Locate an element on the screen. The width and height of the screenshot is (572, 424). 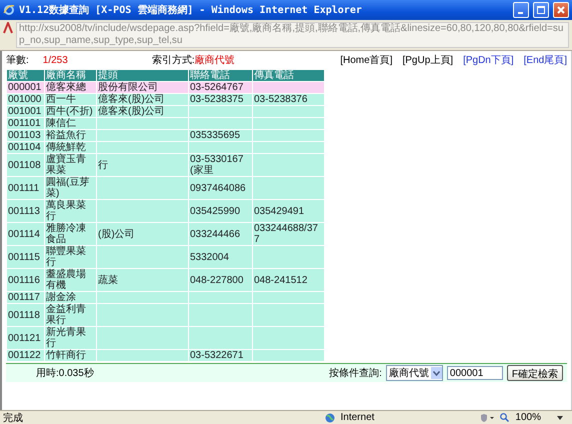
zoom-icon is located at coordinates (505, 417).